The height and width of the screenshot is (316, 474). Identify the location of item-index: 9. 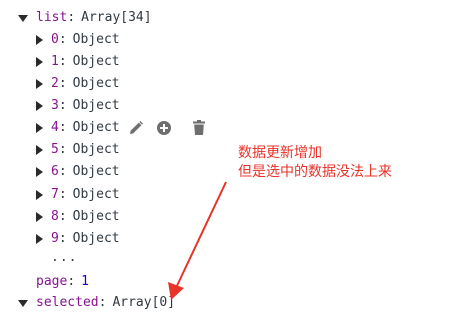
(55, 238).